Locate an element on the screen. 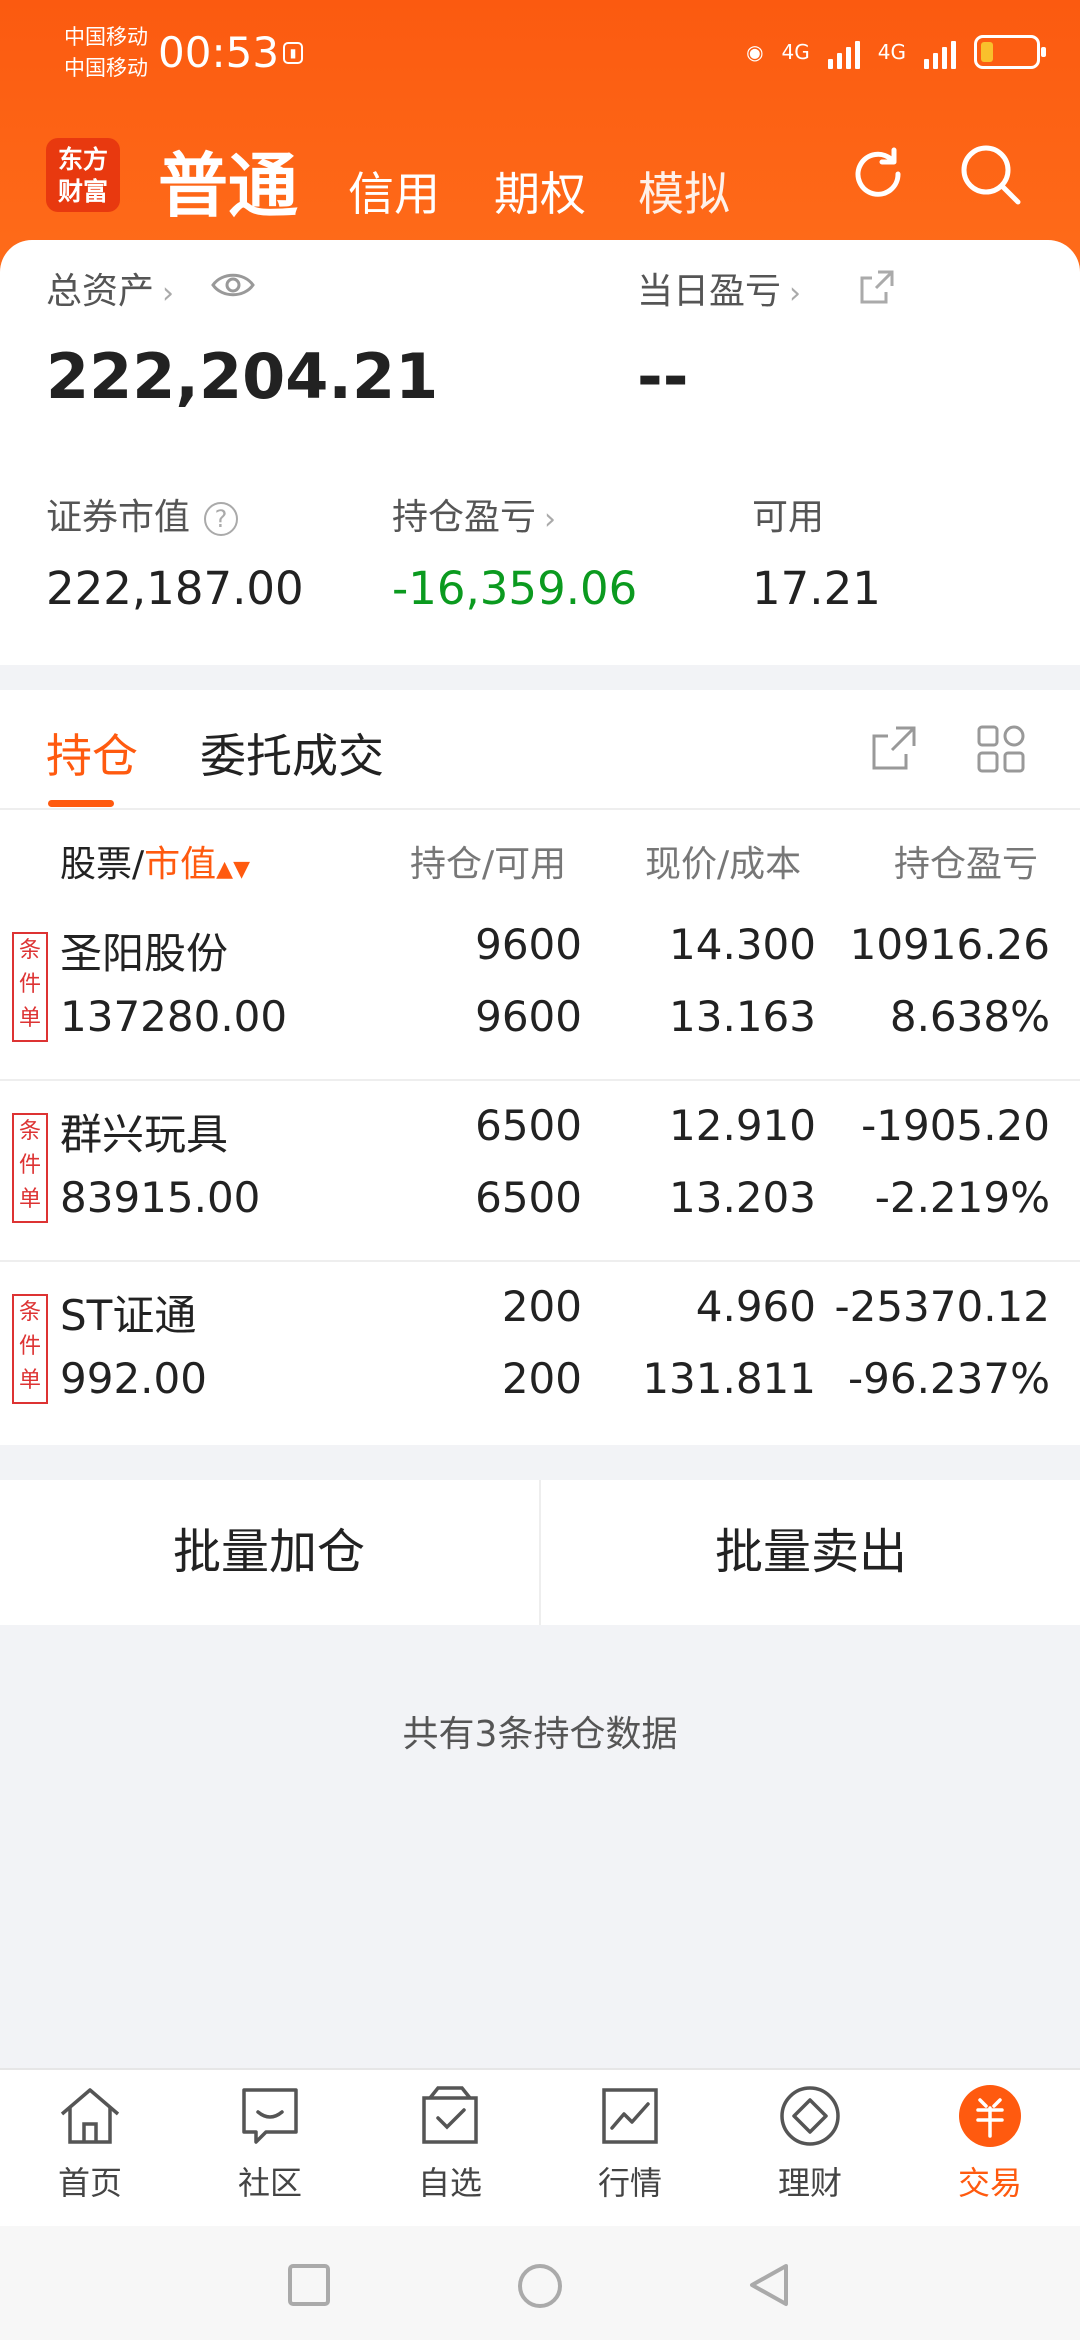  home-button-icon is located at coordinates (540, 2286).